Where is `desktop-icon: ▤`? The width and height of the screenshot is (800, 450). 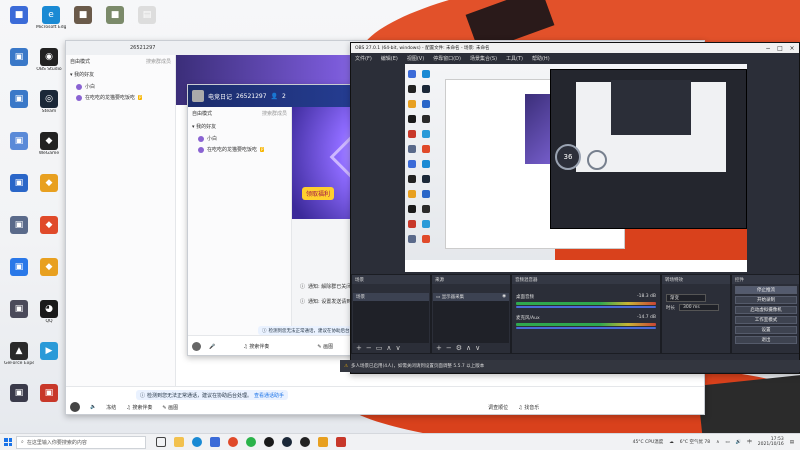
desktop-icon: ▤ is located at coordinates (147, 24).